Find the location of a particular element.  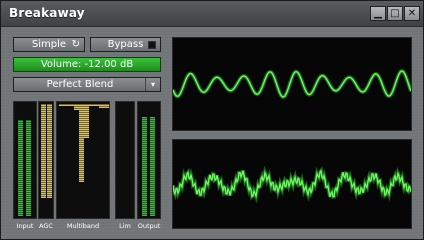

preset-dropdown: Perfect Blend ▾ is located at coordinates (87, 84).